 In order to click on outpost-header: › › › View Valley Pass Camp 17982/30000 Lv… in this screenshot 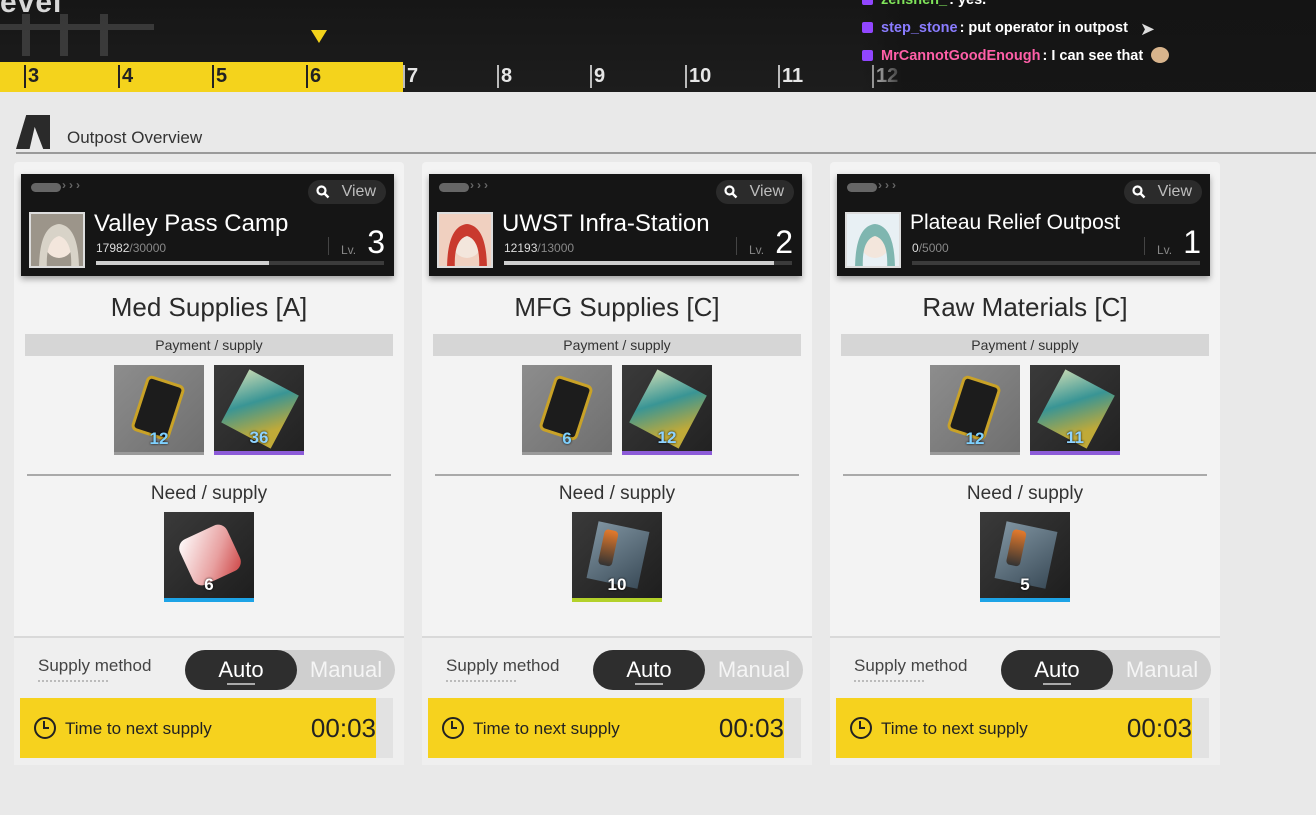, I will do `click(207, 225)`.